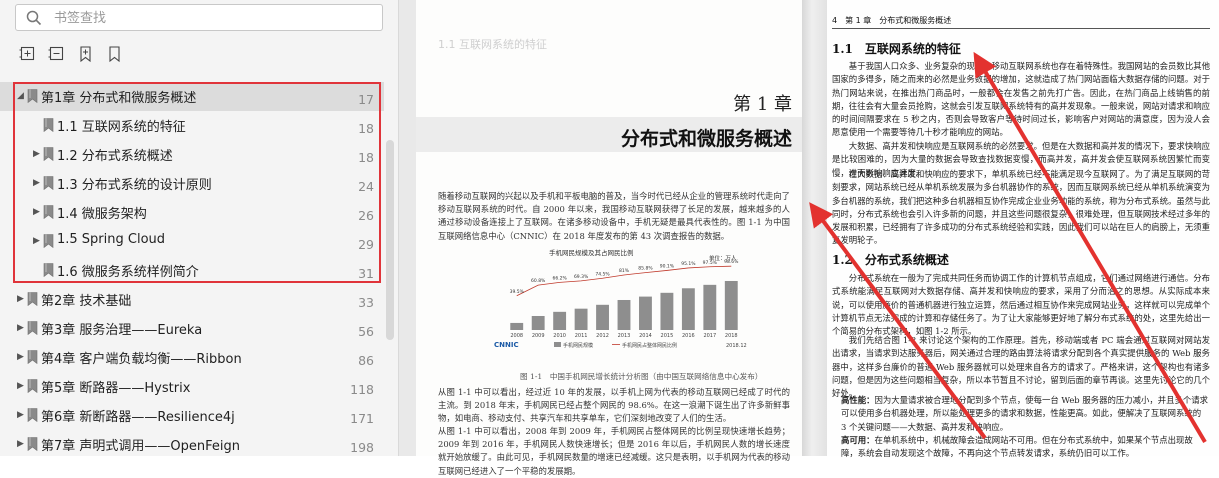 The height and width of the screenshot is (478, 1219). Describe the element at coordinates (762, 104) in the screenshot. I see `chapter-number: 第 1 章` at that location.